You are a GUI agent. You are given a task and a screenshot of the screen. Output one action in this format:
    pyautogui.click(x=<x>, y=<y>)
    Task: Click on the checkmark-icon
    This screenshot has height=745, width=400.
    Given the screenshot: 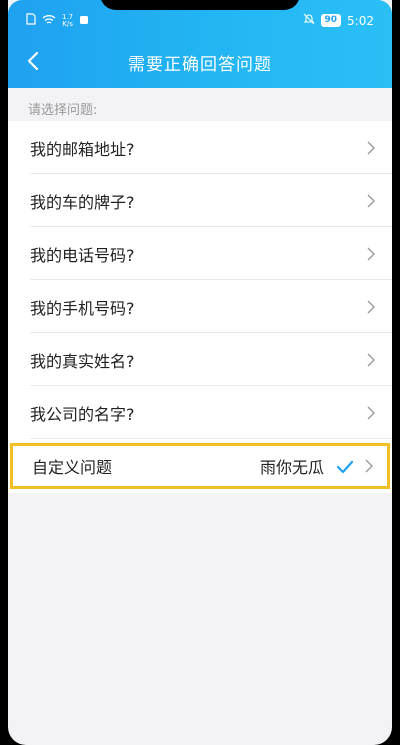 What is the action you would take?
    pyautogui.click(x=345, y=466)
    